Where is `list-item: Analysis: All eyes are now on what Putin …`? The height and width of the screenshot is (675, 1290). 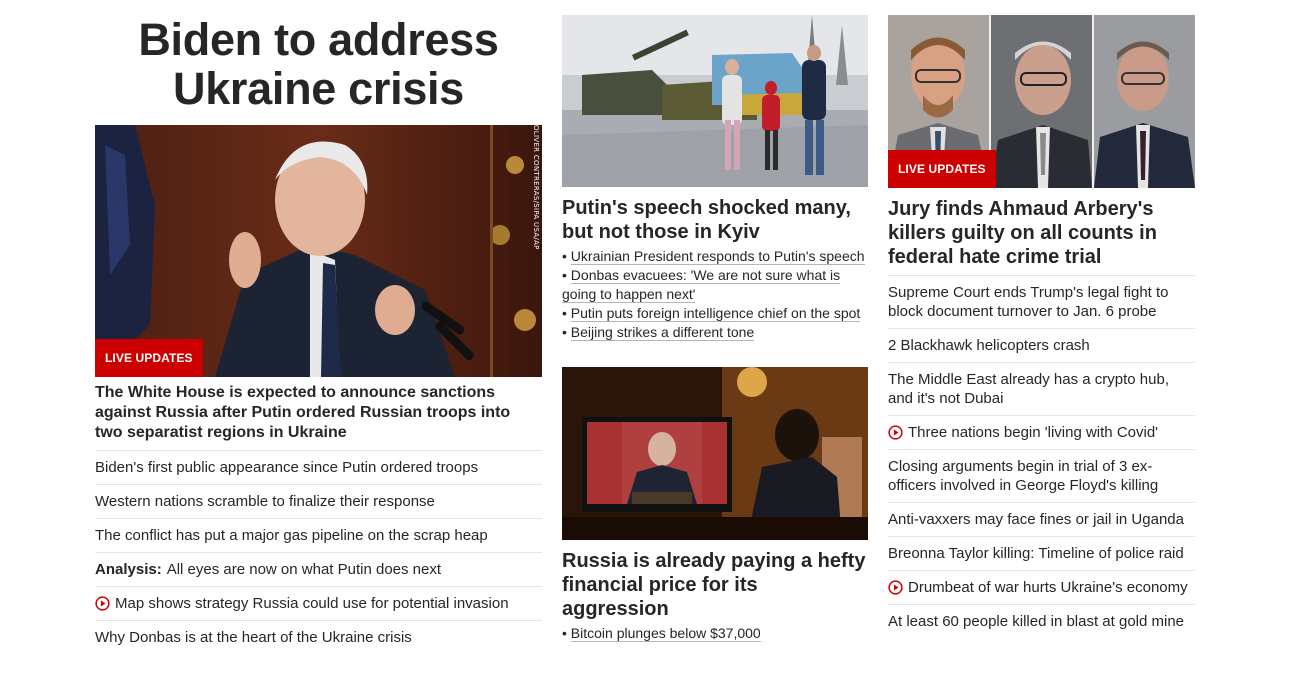
list-item: Analysis: All eyes are now on what Putin … is located at coordinates (318, 570).